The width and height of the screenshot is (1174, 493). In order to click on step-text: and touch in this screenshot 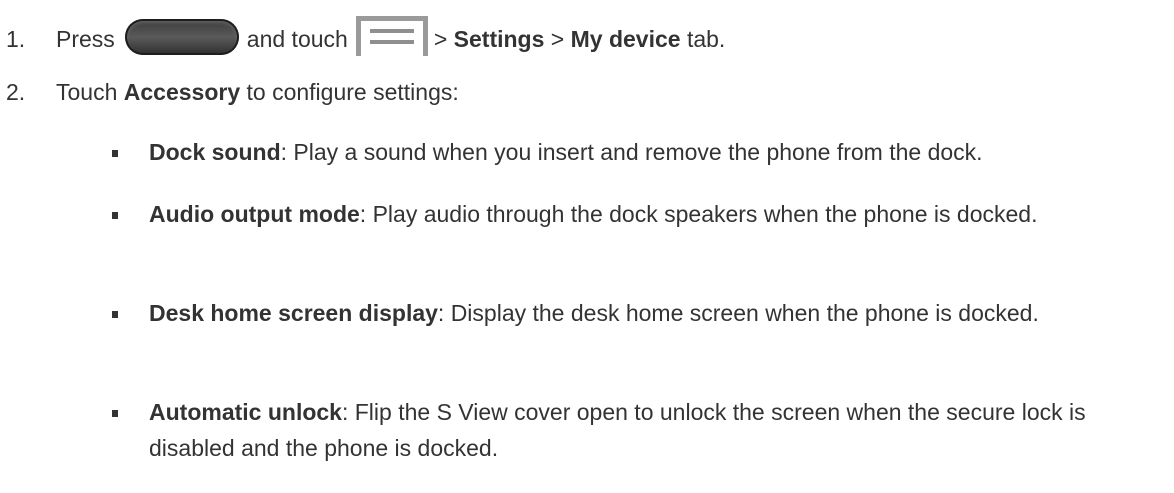, I will do `click(297, 39)`.